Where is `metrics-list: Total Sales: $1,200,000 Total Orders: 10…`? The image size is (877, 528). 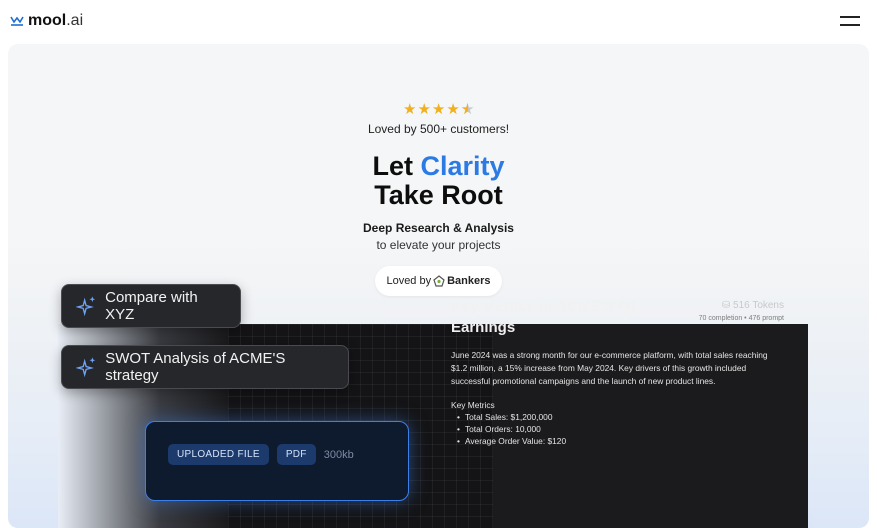 metrics-list: Total Sales: $1,200,000 Total Orders: 10… is located at coordinates (617, 429).